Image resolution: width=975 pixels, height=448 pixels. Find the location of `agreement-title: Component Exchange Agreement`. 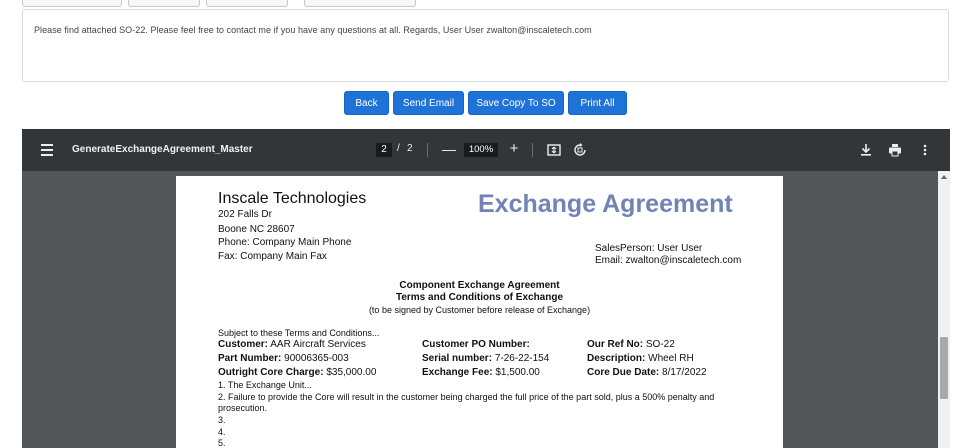

agreement-title: Component Exchange Agreement is located at coordinates (479, 285).